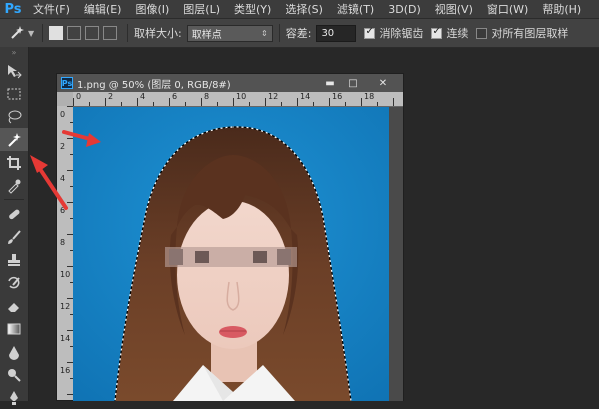 The image size is (599, 409). What do you see at coordinates (152, 9) in the screenshot?
I see `menu-image: 图像(I)` at bounding box center [152, 9].